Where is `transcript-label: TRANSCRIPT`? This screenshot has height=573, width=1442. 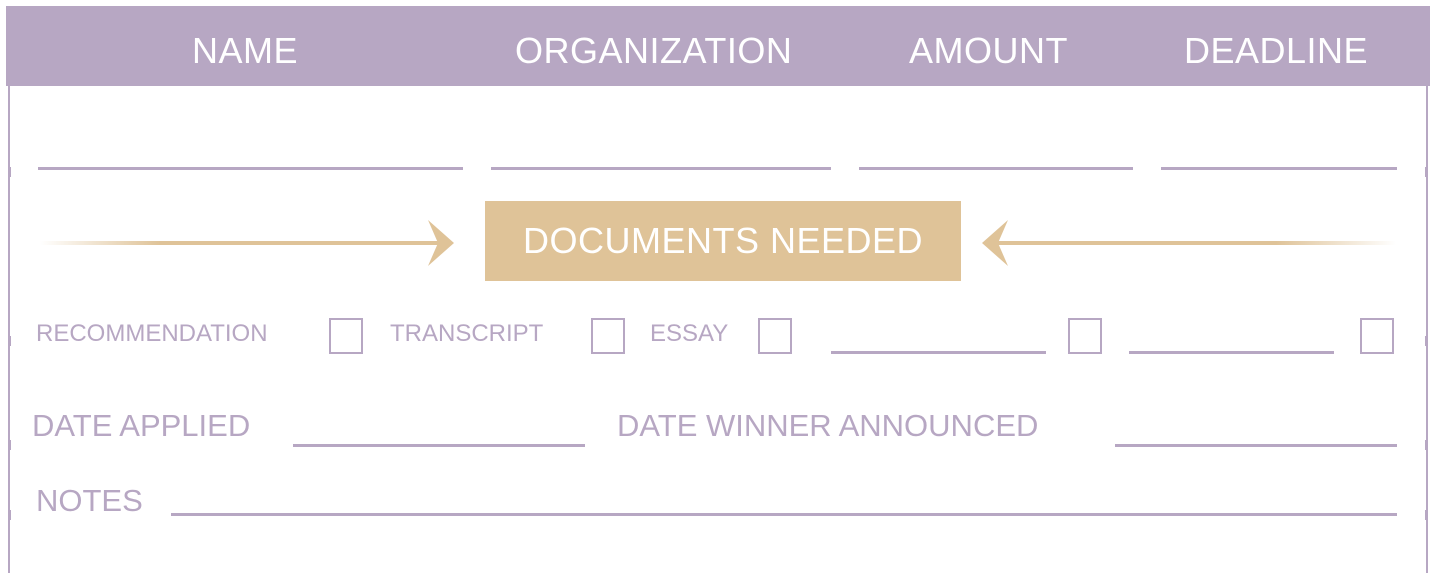 transcript-label: TRANSCRIPT is located at coordinates (467, 333).